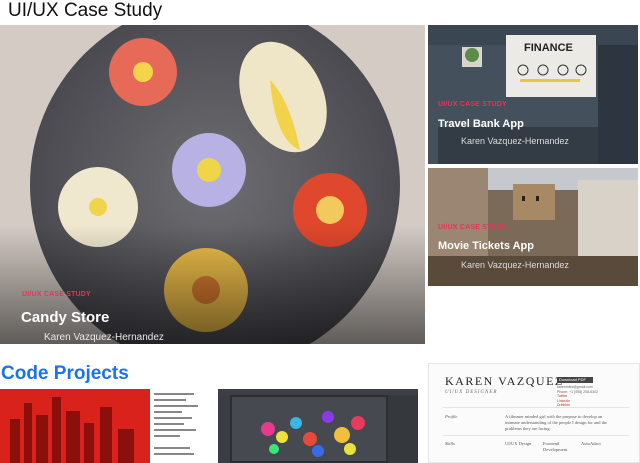 The height and width of the screenshot is (463, 640). What do you see at coordinates (555, 446) in the screenshot?
I see `resume-skill: Frontend Development` at bounding box center [555, 446].